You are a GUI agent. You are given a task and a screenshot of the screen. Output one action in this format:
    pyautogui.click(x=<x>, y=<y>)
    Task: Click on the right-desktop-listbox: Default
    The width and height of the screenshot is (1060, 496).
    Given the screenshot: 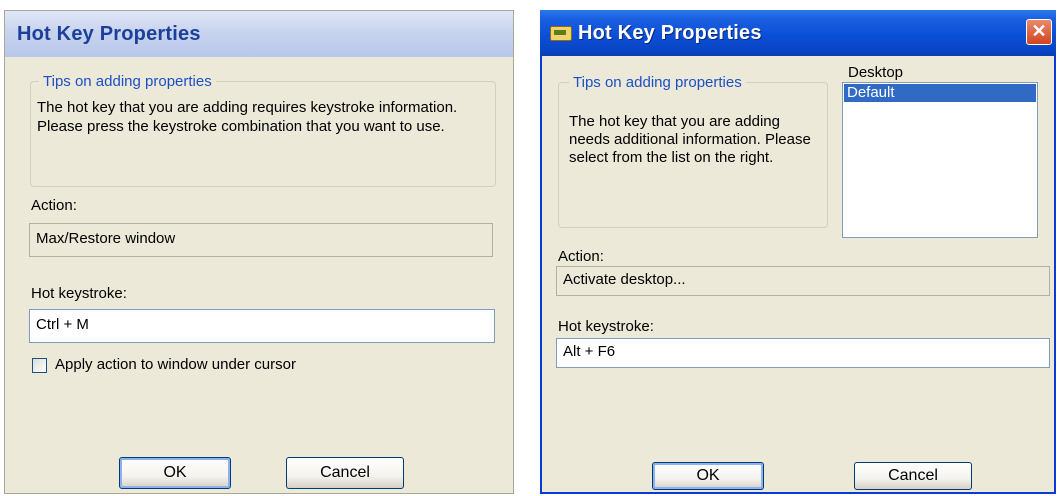 What is the action you would take?
    pyautogui.click(x=940, y=160)
    